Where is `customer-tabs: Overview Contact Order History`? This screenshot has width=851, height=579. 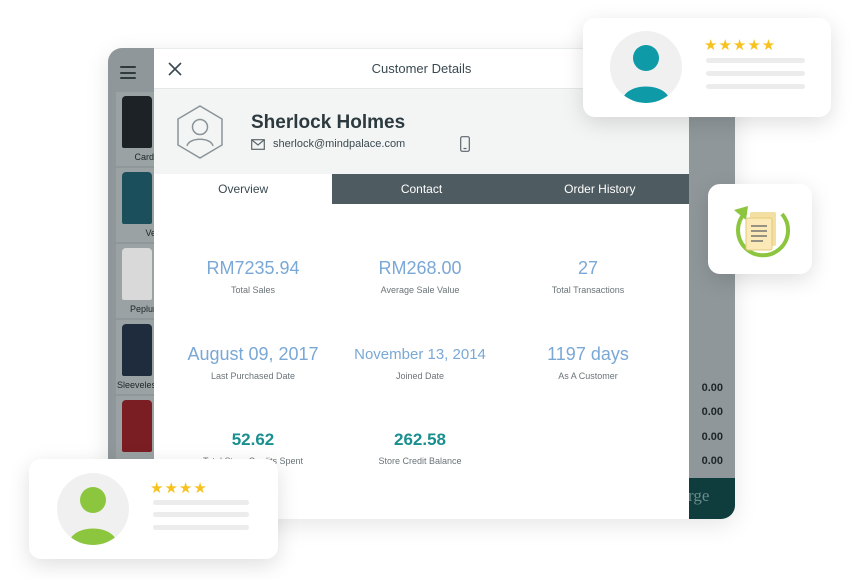 customer-tabs: Overview Contact Order History is located at coordinates (421, 189).